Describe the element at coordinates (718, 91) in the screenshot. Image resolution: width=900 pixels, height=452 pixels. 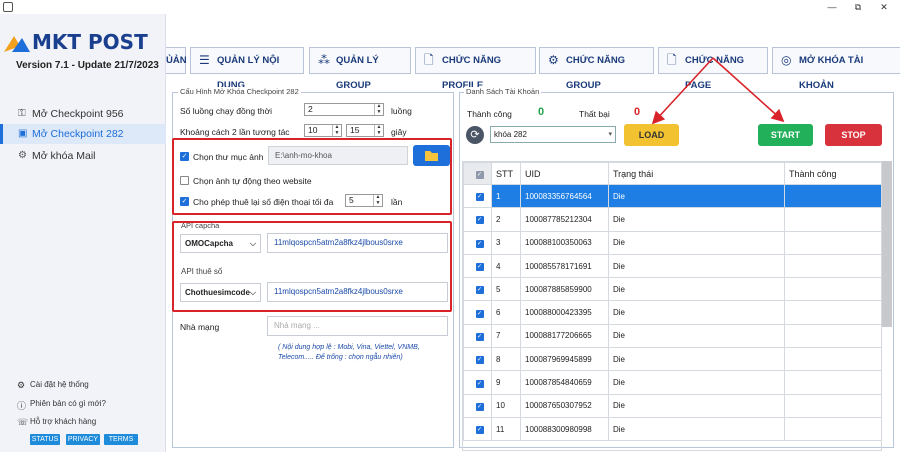
I see `annotation-arrows` at that location.